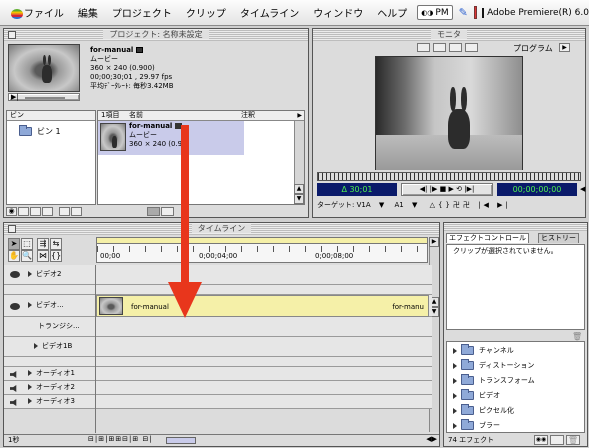 This screenshot has width=589, height=448. What do you see at coordinates (414, 205) in the screenshot?
I see `target-audio-dropdown-icon: ▼` at bounding box center [414, 205].